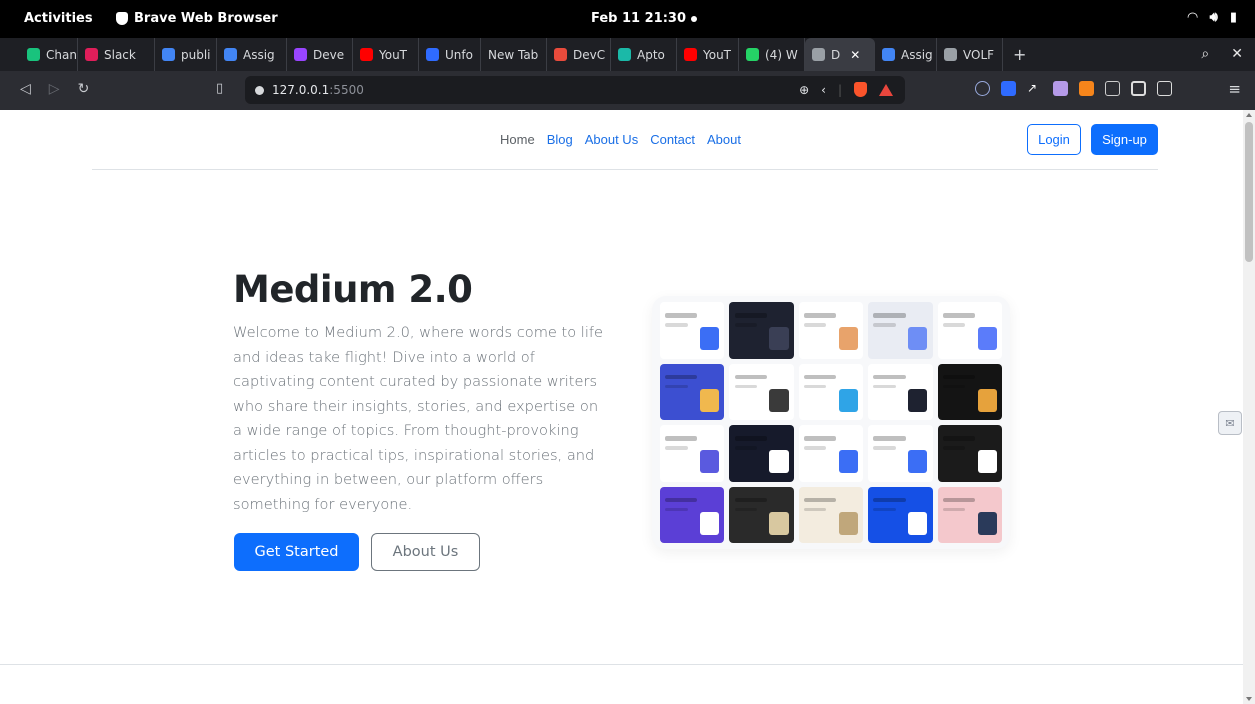 The height and width of the screenshot is (704, 1255). I want to click on browser-tab: Deve, so click(320, 54).